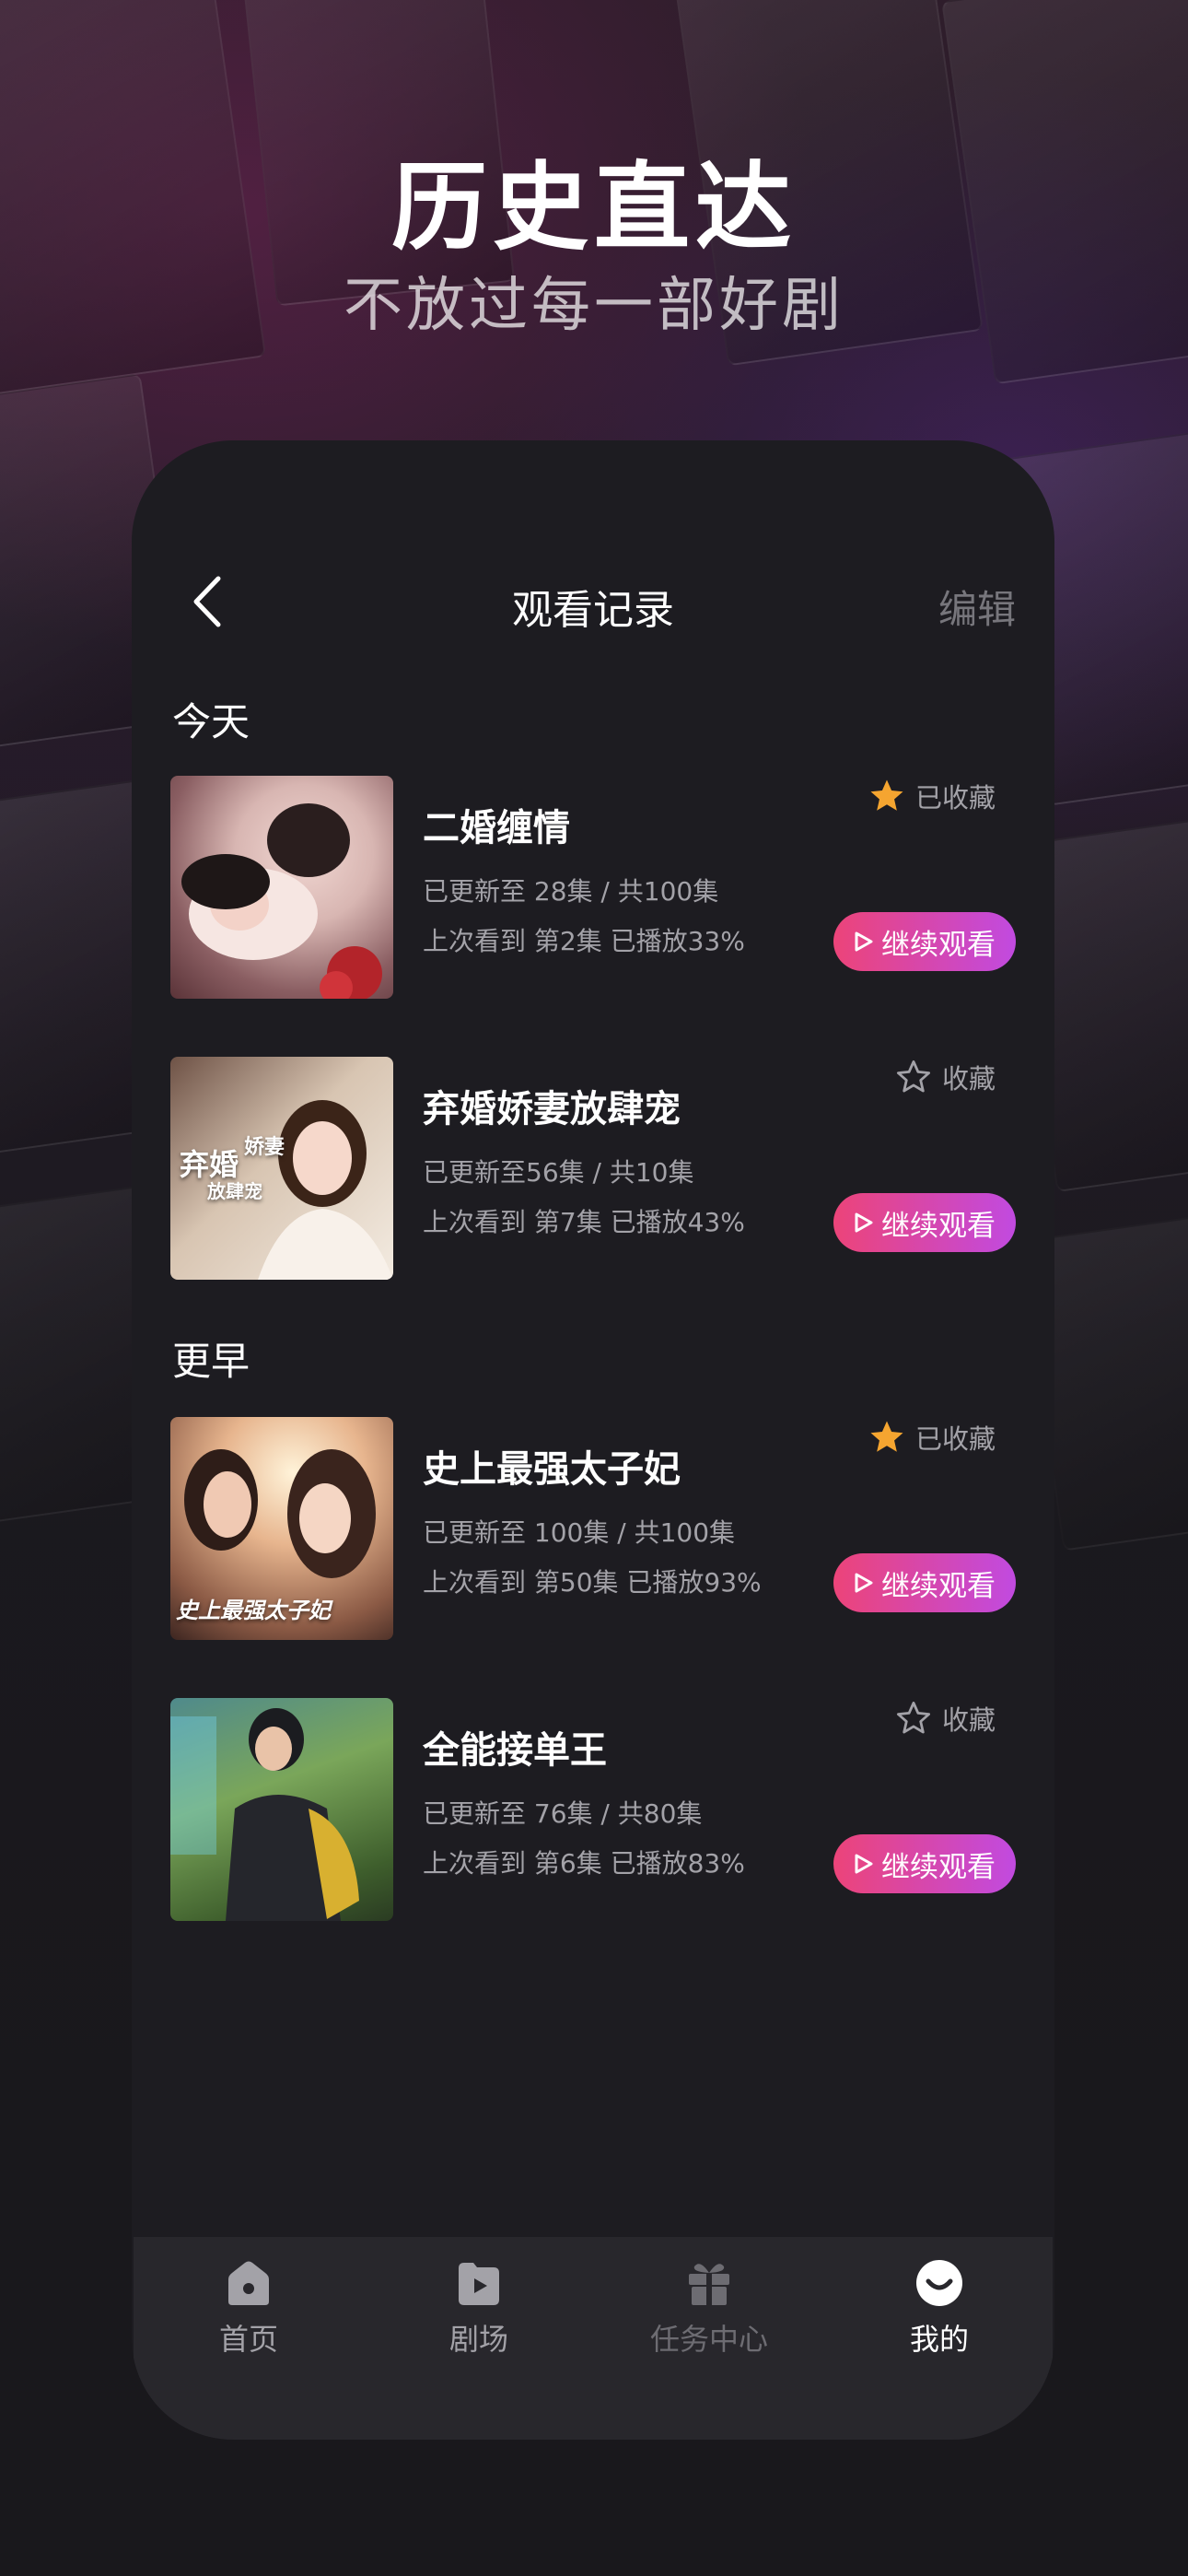 The width and height of the screenshot is (1188, 2576). What do you see at coordinates (479, 2284) in the screenshot?
I see `play-square-icon` at bounding box center [479, 2284].